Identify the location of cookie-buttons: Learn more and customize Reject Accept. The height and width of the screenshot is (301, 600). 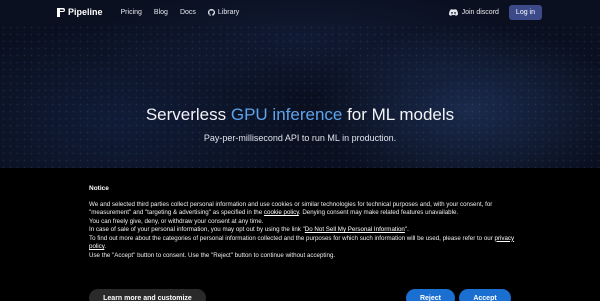
(300, 295).